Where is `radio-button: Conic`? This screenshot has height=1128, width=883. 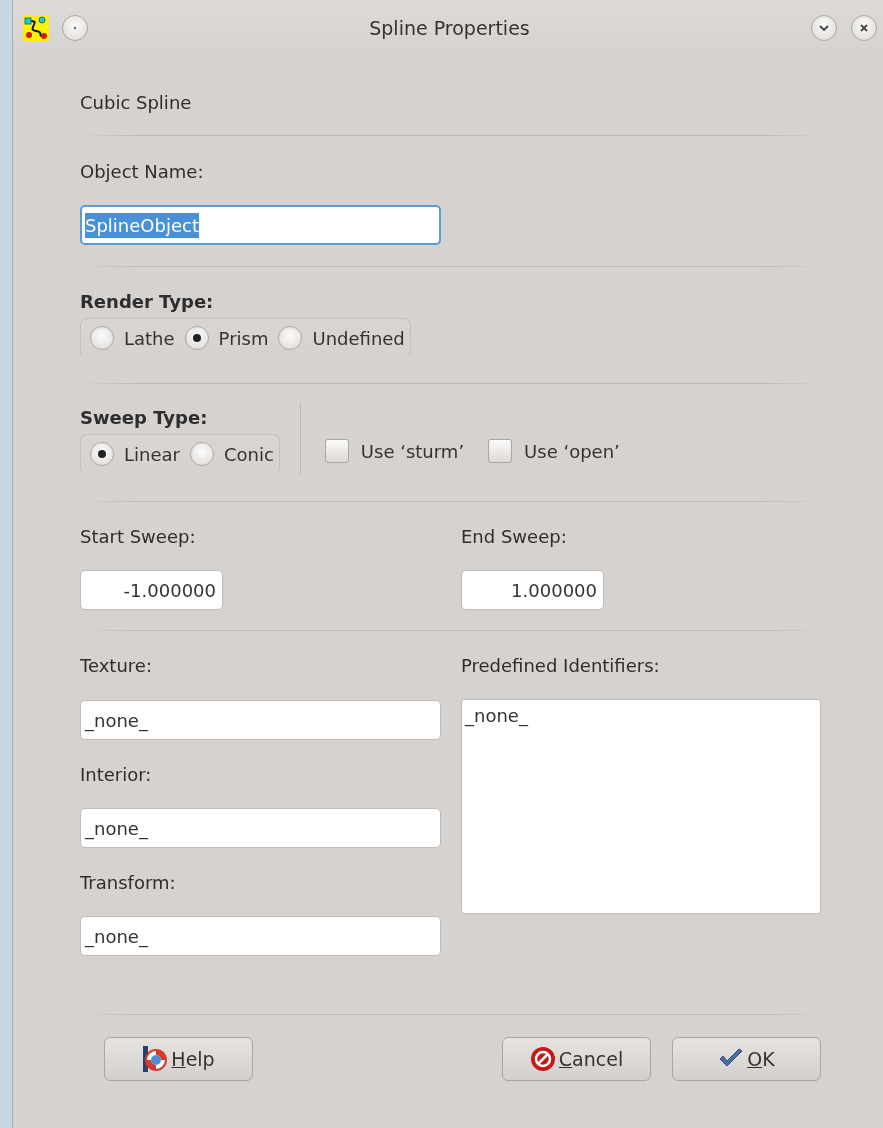 radio-button: Conic is located at coordinates (231, 454).